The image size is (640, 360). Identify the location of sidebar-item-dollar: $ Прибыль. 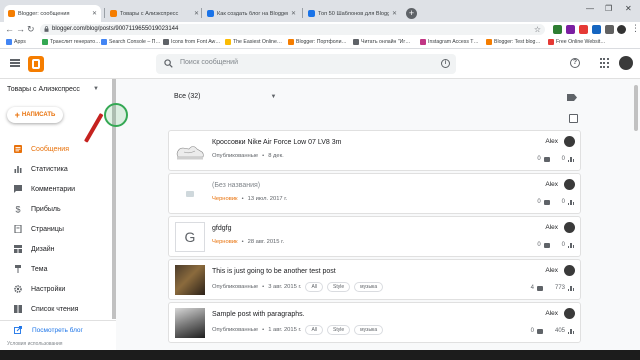
(58, 209).